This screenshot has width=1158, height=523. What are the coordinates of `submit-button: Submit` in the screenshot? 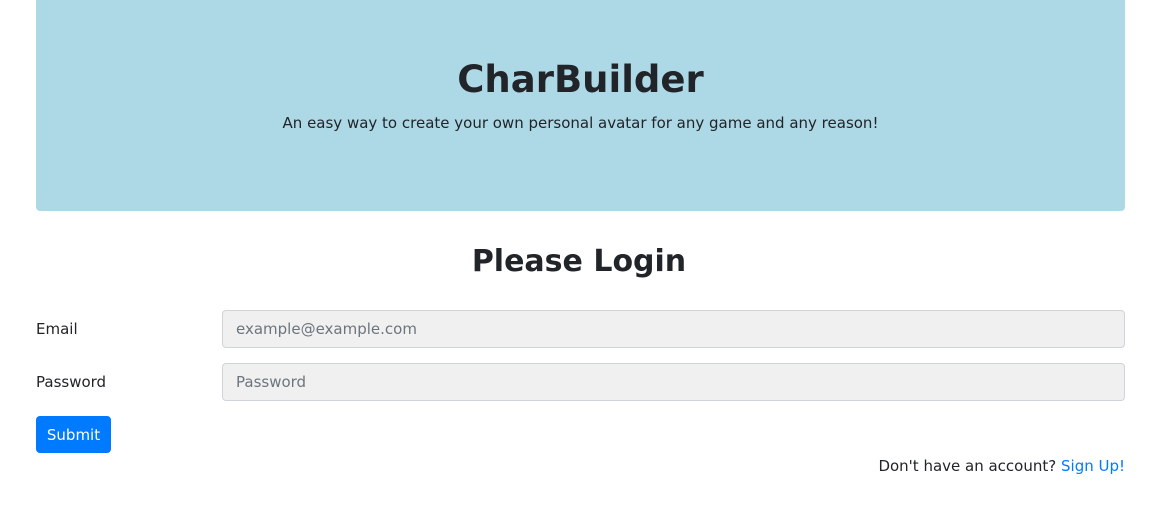 It's located at (73, 434).